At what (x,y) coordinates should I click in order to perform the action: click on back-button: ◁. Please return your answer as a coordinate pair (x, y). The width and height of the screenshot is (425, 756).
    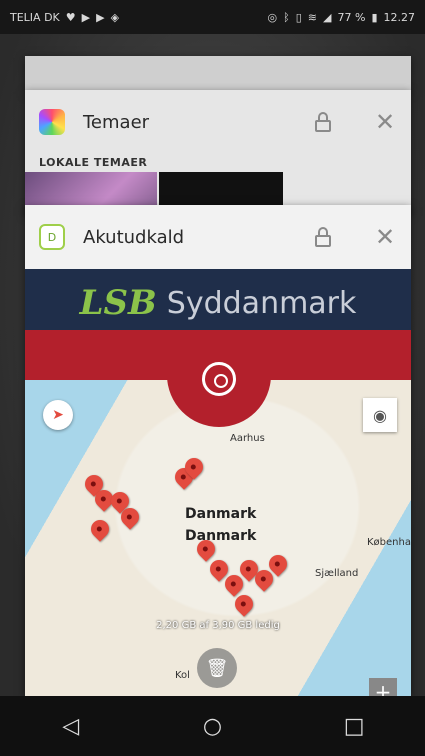
    Looking at the image, I should click on (71, 726).